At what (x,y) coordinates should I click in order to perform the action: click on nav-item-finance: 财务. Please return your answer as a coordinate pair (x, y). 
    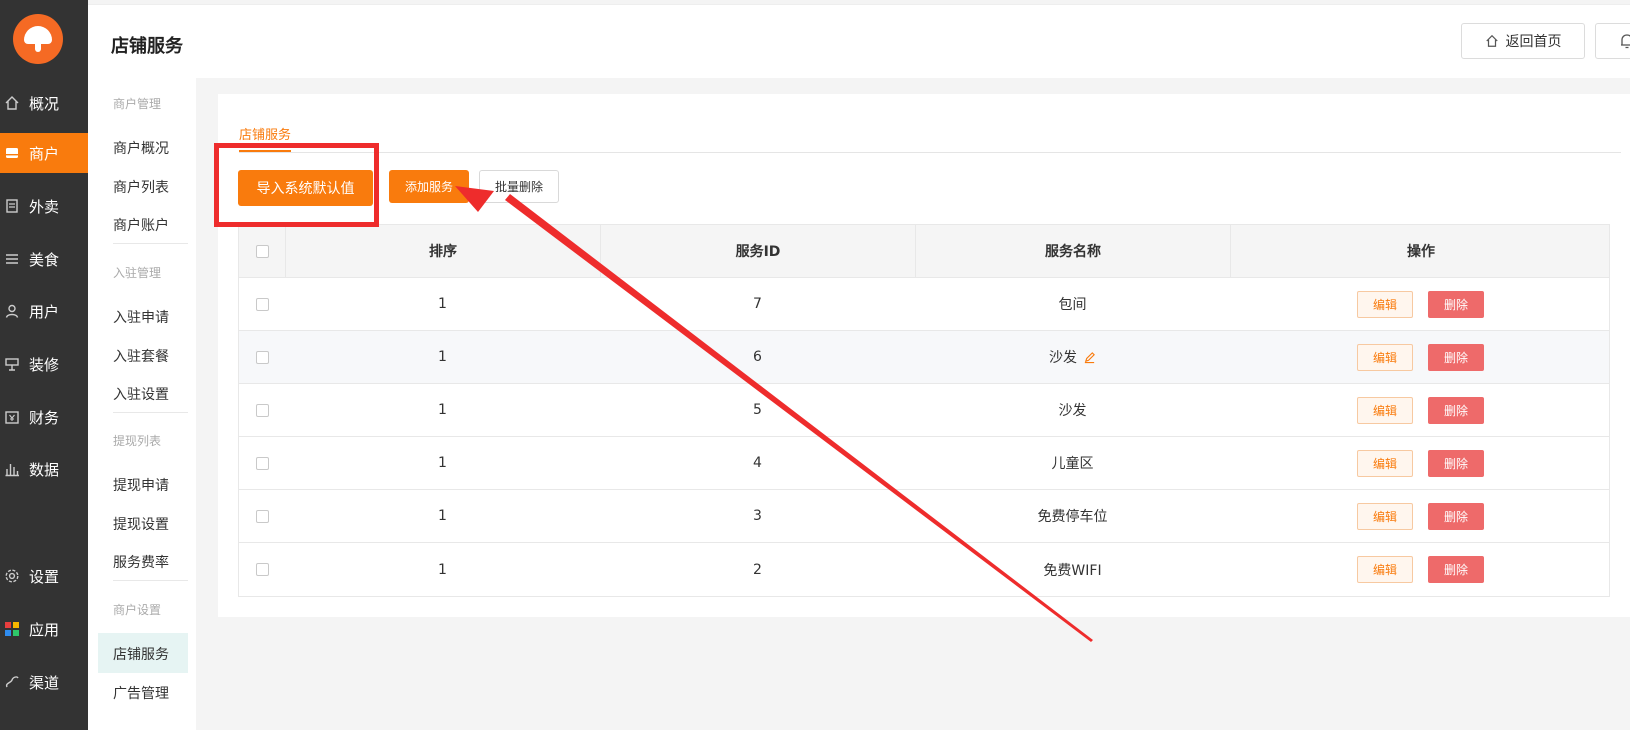
    Looking at the image, I should click on (44, 417).